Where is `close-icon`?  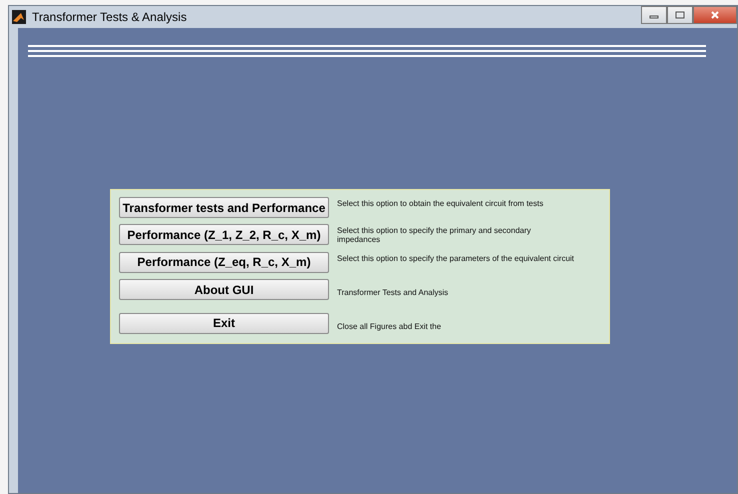 close-icon is located at coordinates (715, 15).